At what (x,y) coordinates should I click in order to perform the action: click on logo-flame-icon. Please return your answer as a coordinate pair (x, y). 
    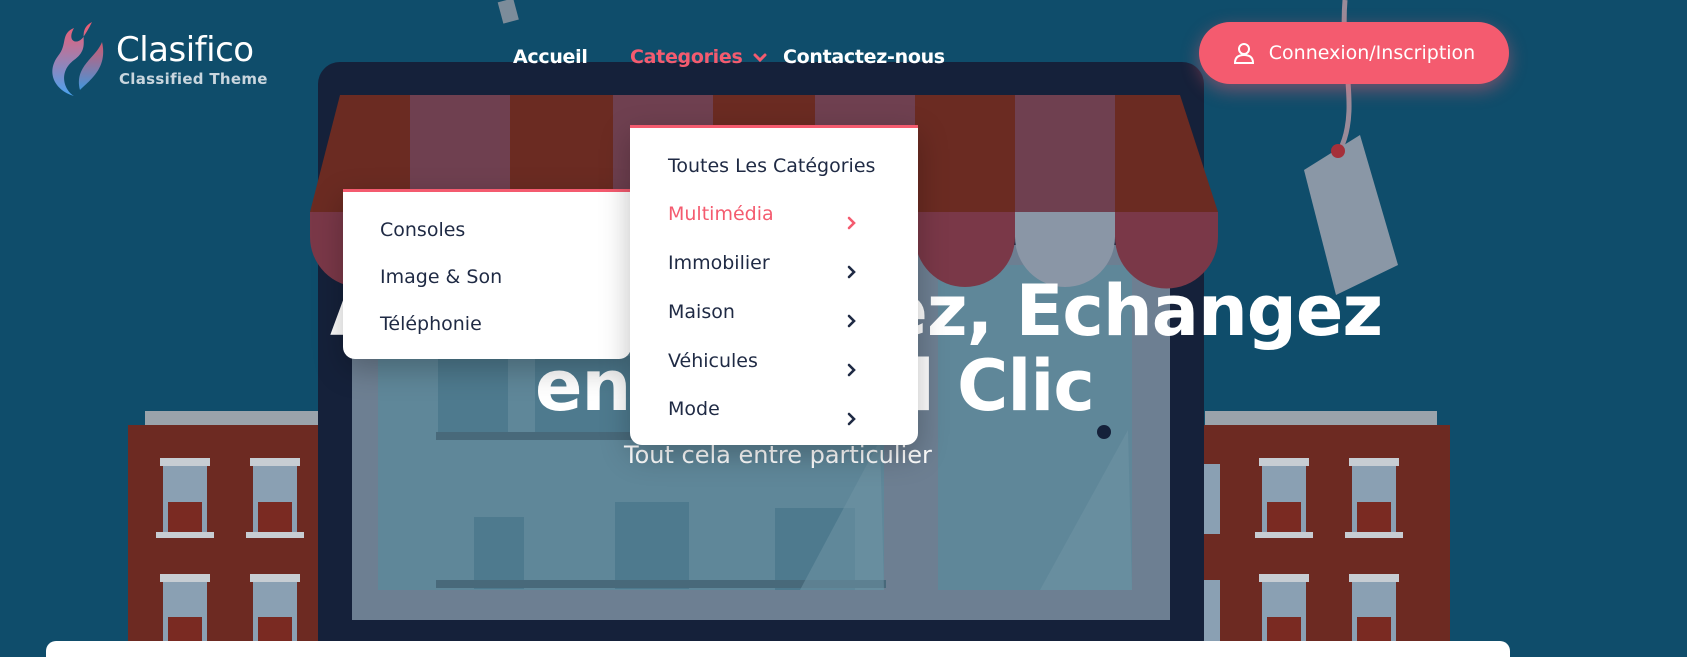
    Looking at the image, I should click on (78, 59).